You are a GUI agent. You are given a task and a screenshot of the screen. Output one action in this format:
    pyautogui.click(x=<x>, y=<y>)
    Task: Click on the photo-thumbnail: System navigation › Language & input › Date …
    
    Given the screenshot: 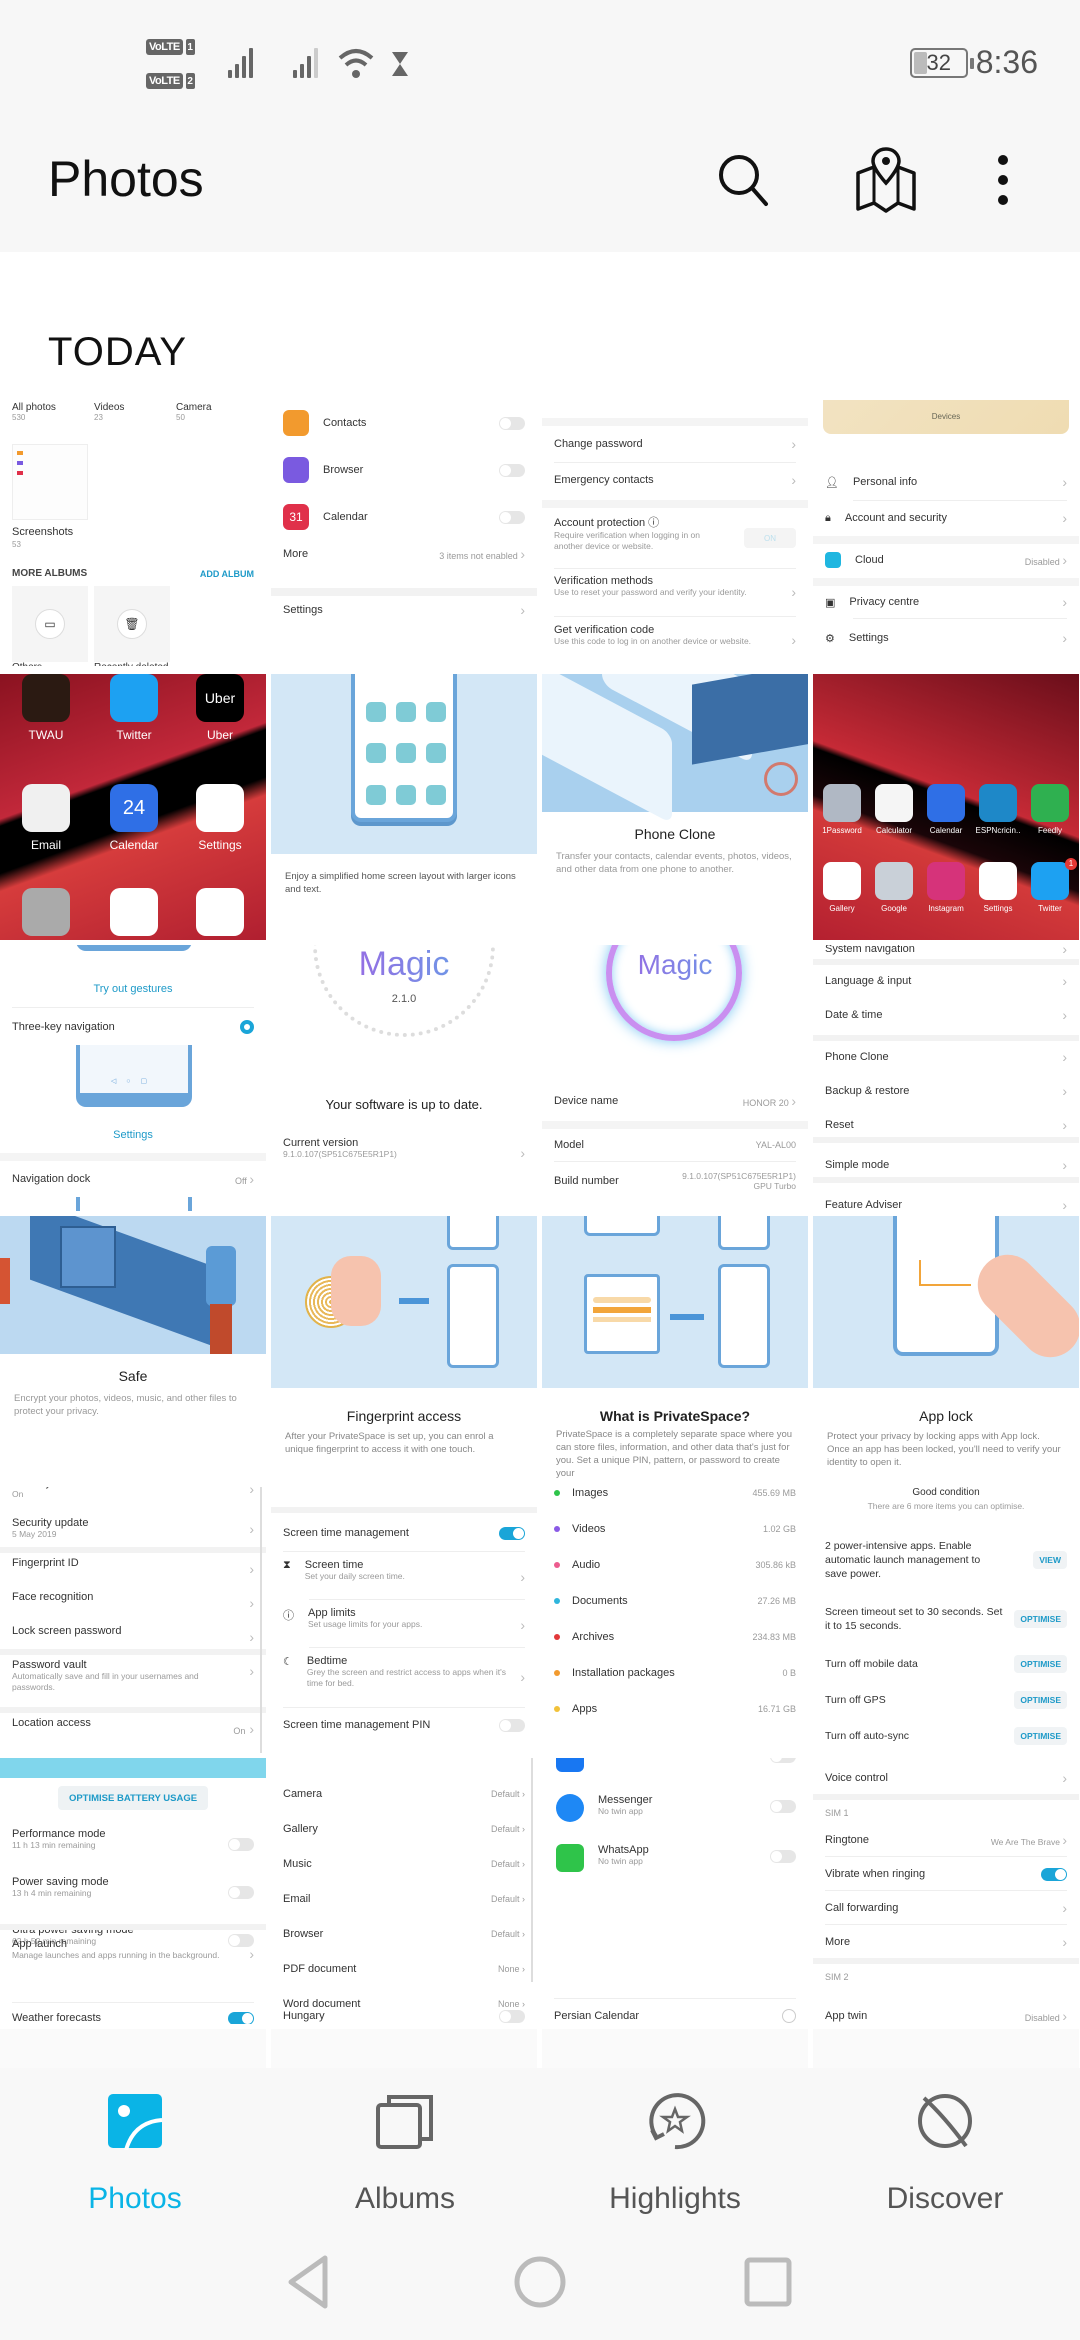 What is the action you would take?
    pyautogui.click(x=946, y=1078)
    